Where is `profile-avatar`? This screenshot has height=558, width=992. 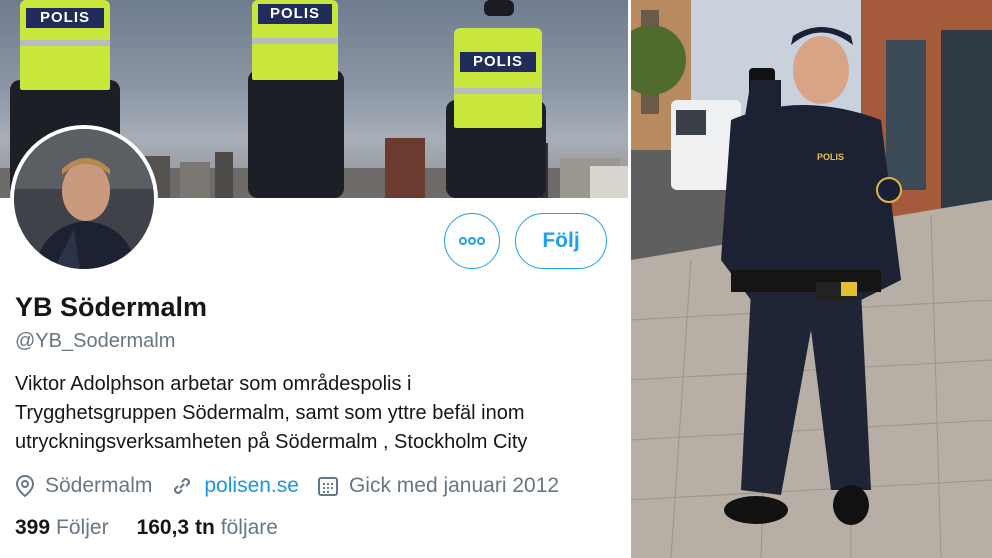 profile-avatar is located at coordinates (84, 199).